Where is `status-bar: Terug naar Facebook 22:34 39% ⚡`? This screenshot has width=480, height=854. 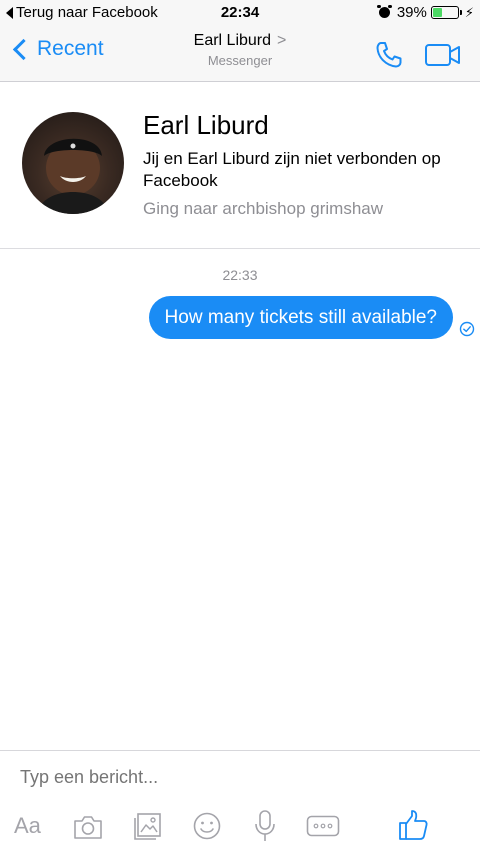
status-bar: Terug naar Facebook 22:34 39% ⚡ is located at coordinates (240, 13).